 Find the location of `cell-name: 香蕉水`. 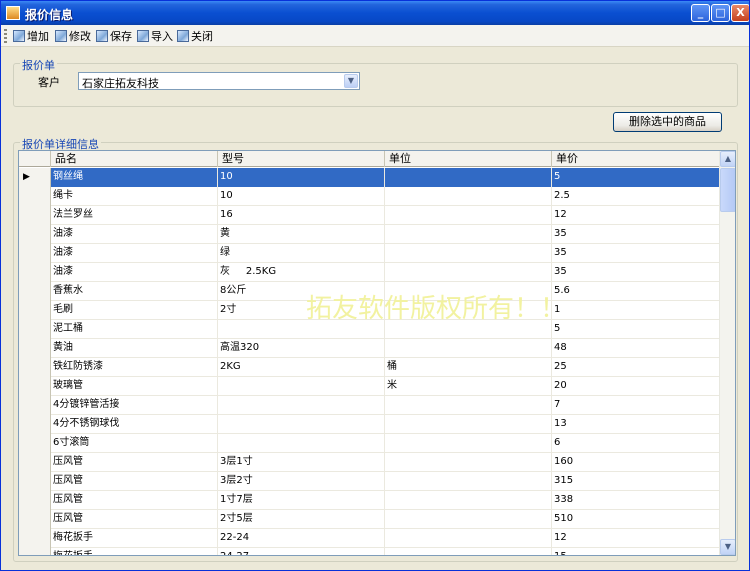

cell-name: 香蕉水 is located at coordinates (134, 291).